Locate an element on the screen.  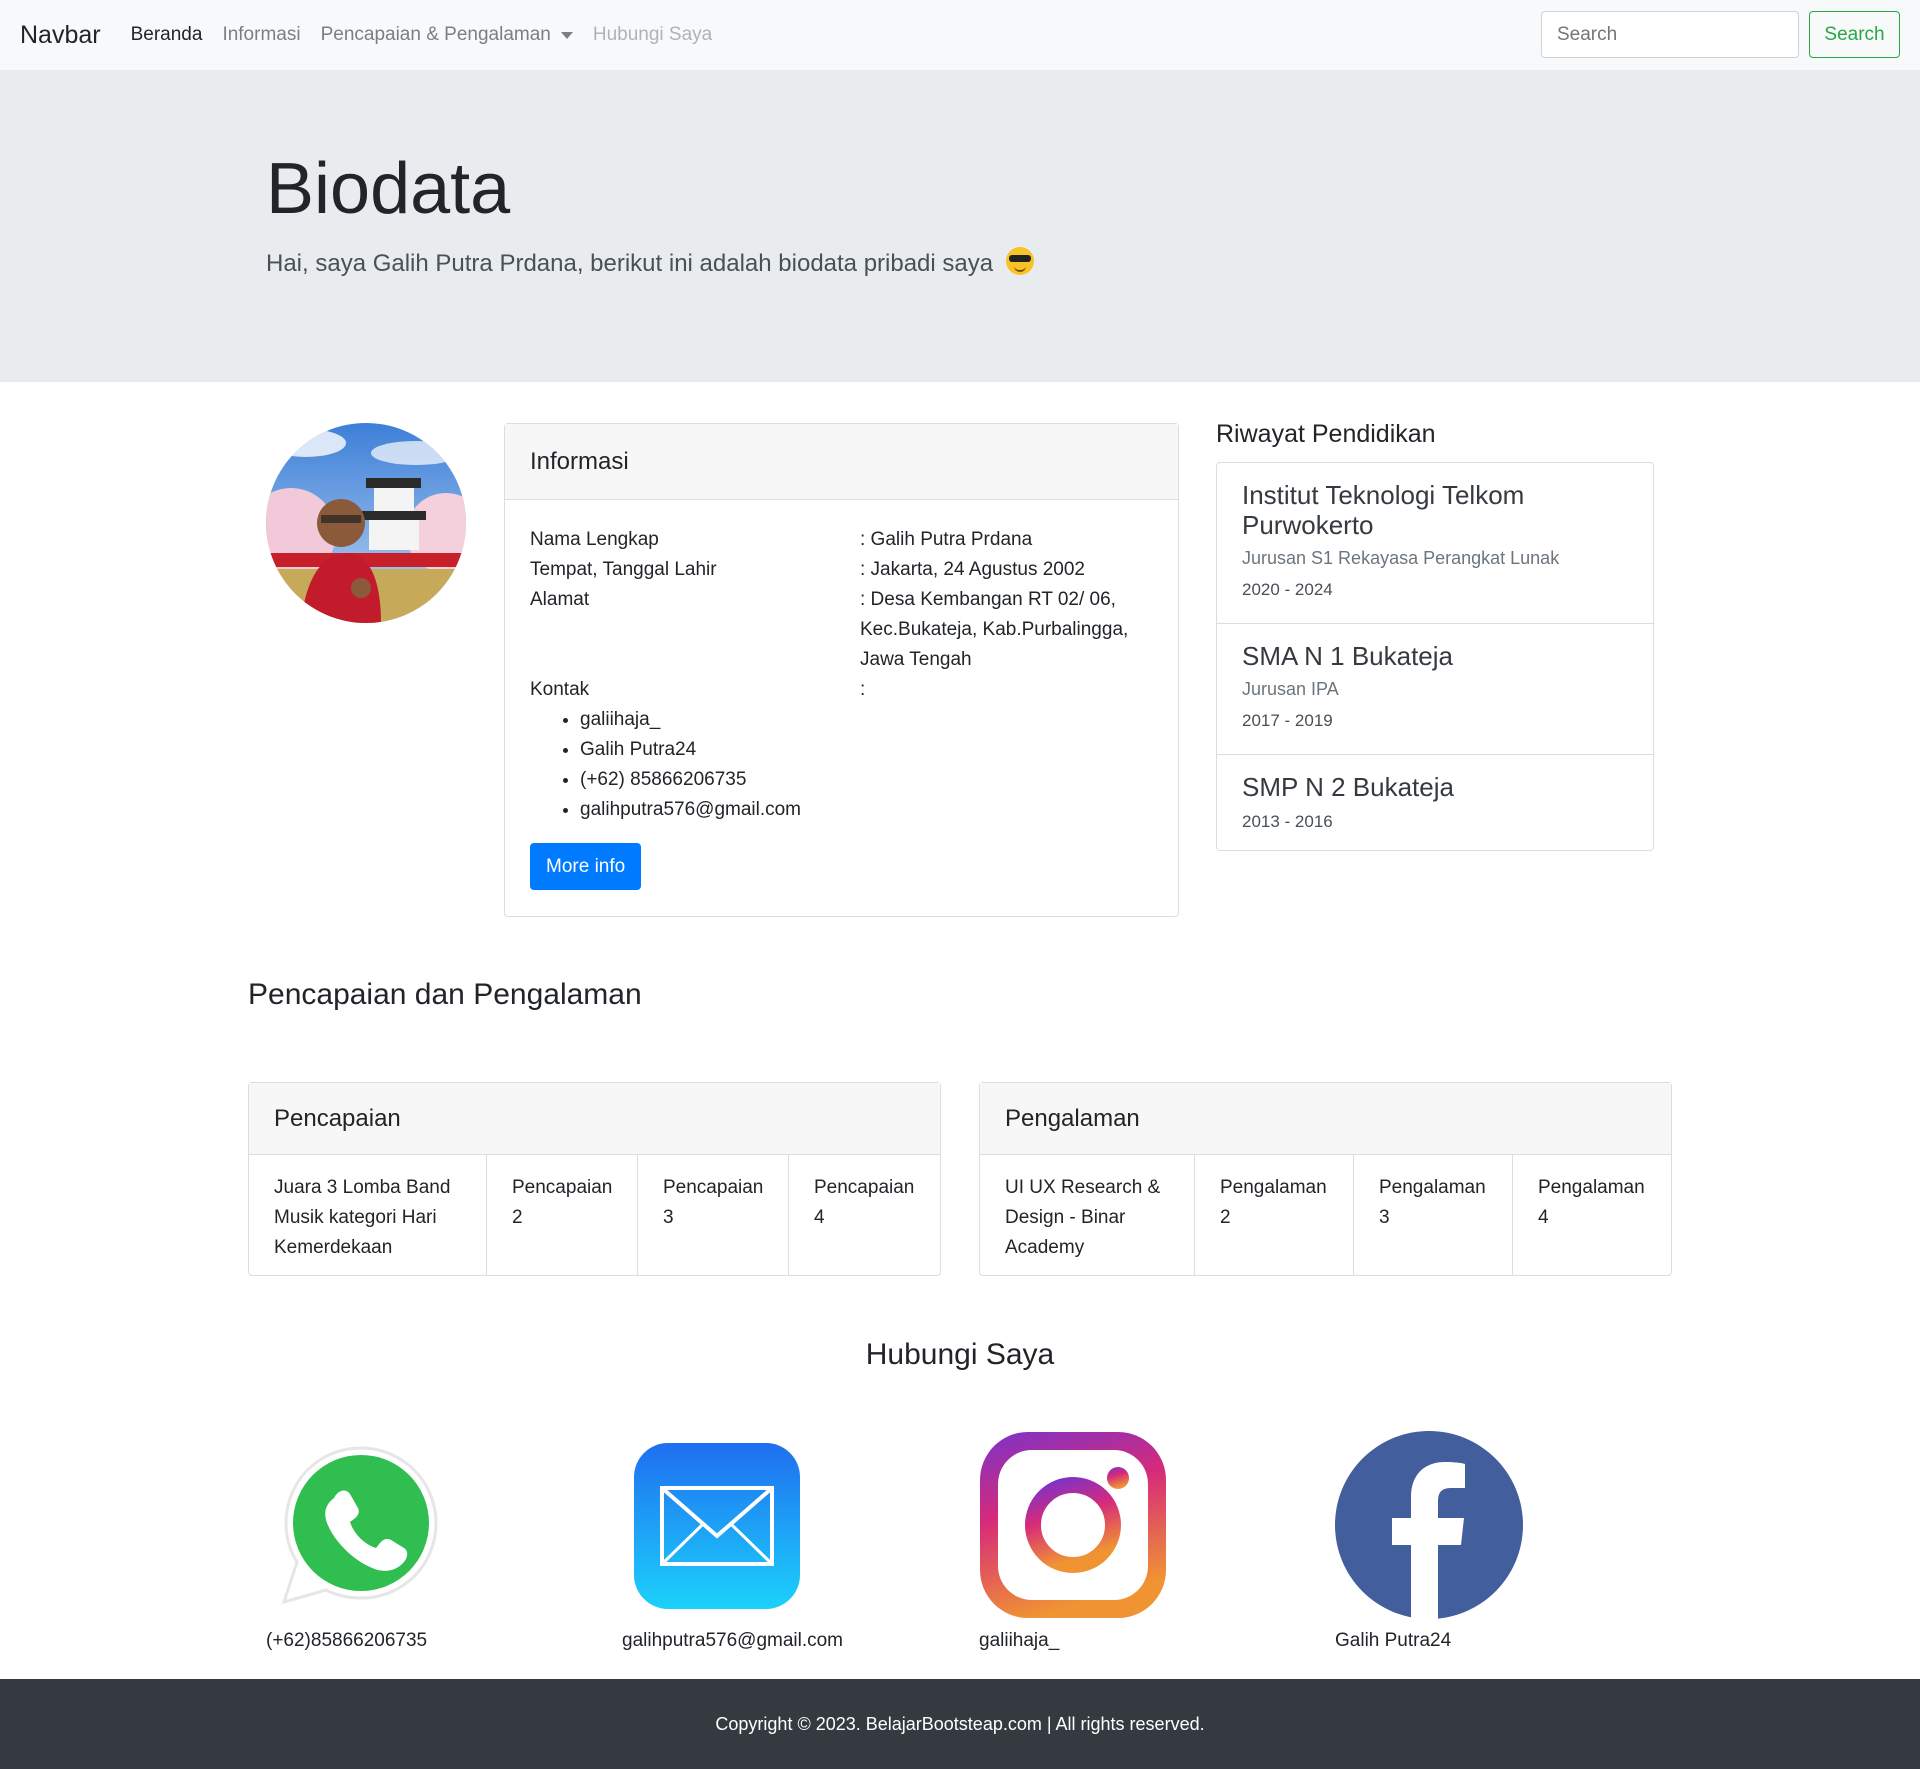
education-school: SMP N 2 Bukateja is located at coordinates (1348, 787).